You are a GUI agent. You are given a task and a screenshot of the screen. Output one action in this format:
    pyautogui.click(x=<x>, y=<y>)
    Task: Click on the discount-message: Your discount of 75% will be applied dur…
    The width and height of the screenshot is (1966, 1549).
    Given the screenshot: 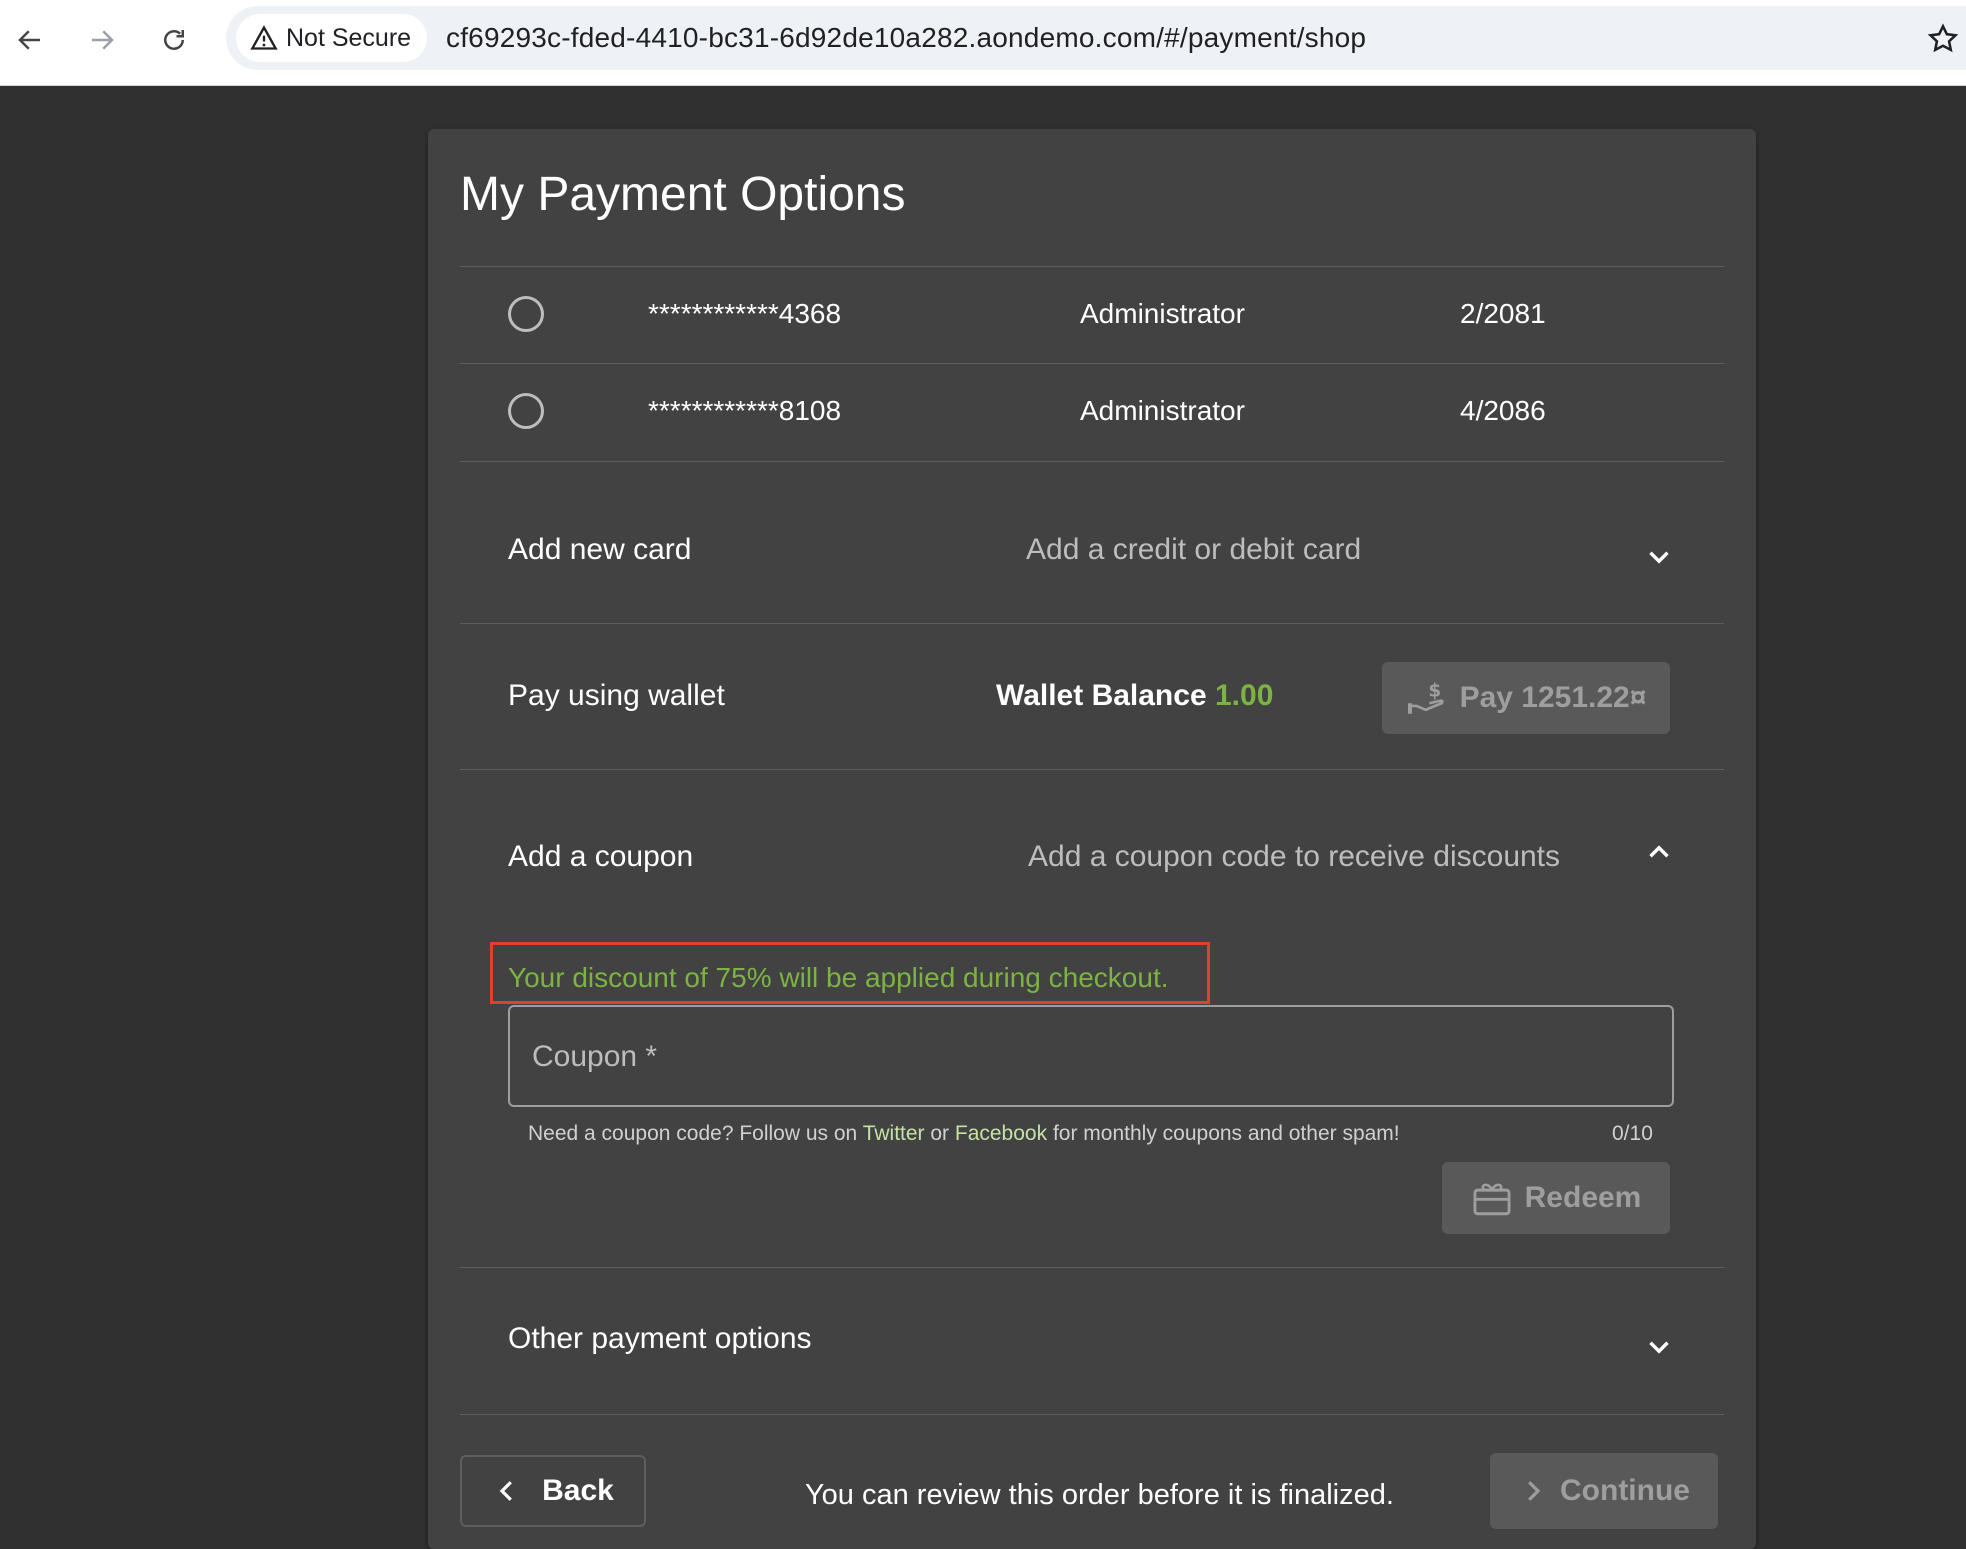 What is the action you would take?
    pyautogui.click(x=838, y=977)
    